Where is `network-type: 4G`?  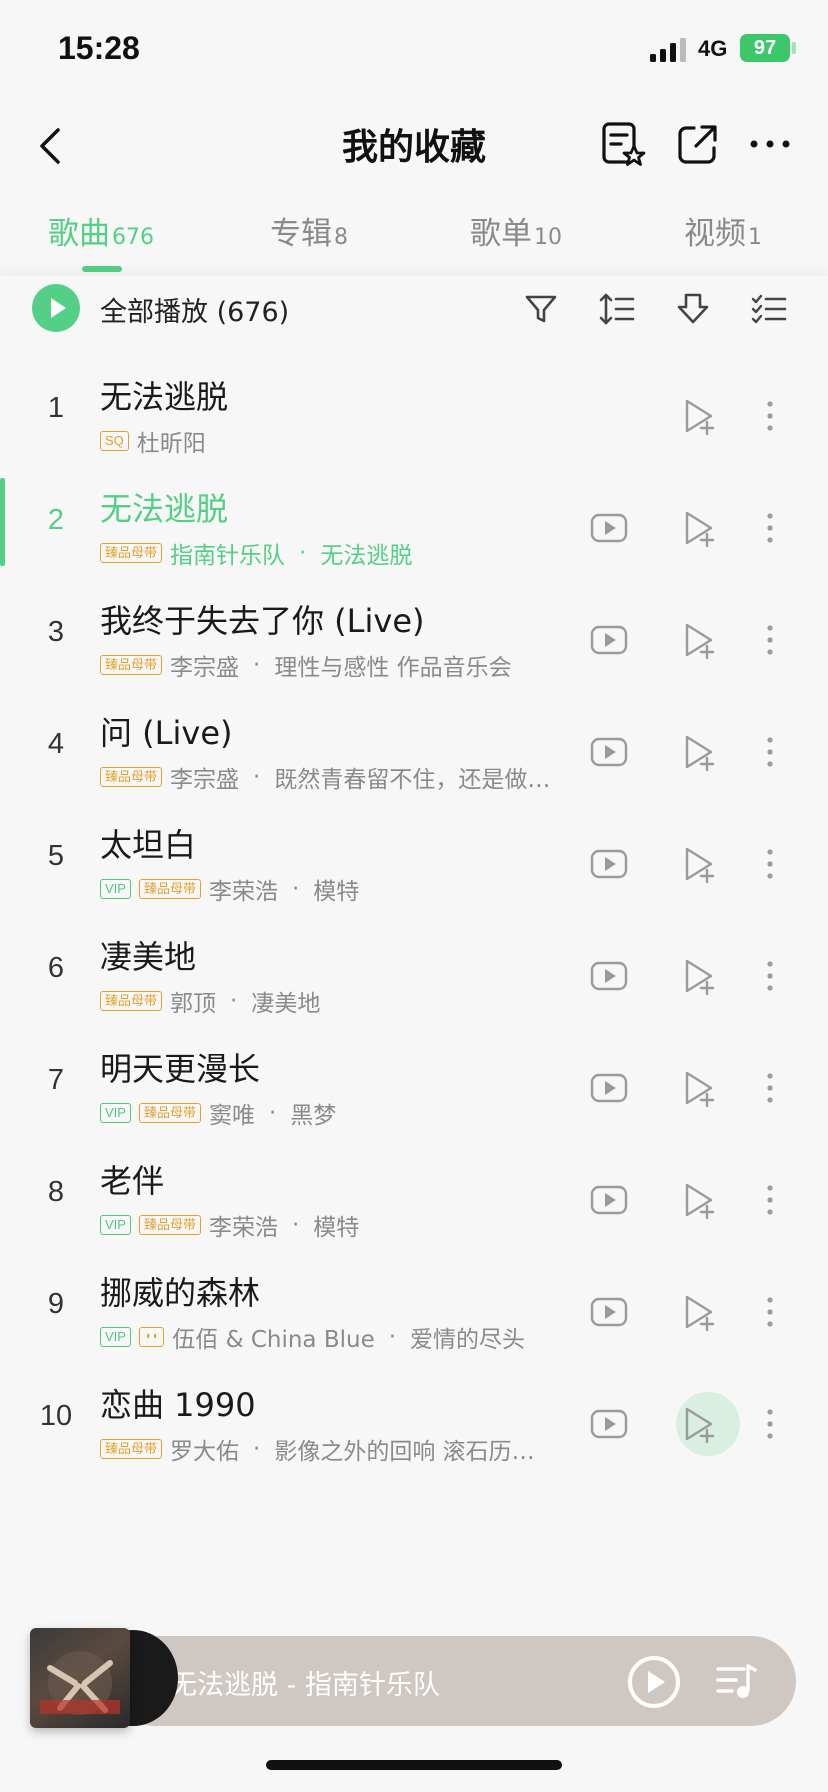
network-type: 4G is located at coordinates (713, 48).